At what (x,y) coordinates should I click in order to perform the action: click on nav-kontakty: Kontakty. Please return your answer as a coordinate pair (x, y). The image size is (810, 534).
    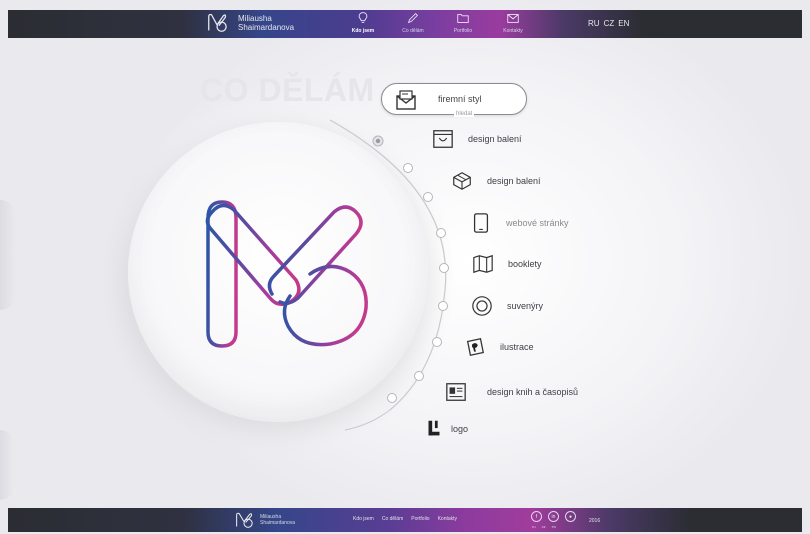
    Looking at the image, I should click on (513, 22).